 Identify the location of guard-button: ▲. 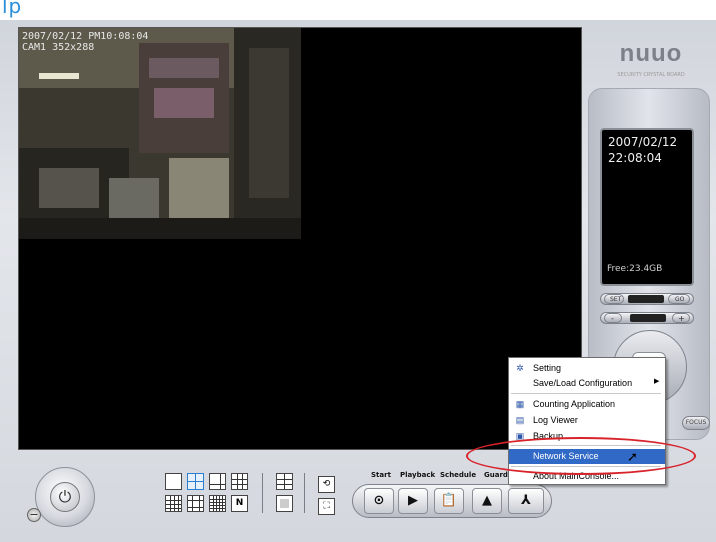
(487, 501).